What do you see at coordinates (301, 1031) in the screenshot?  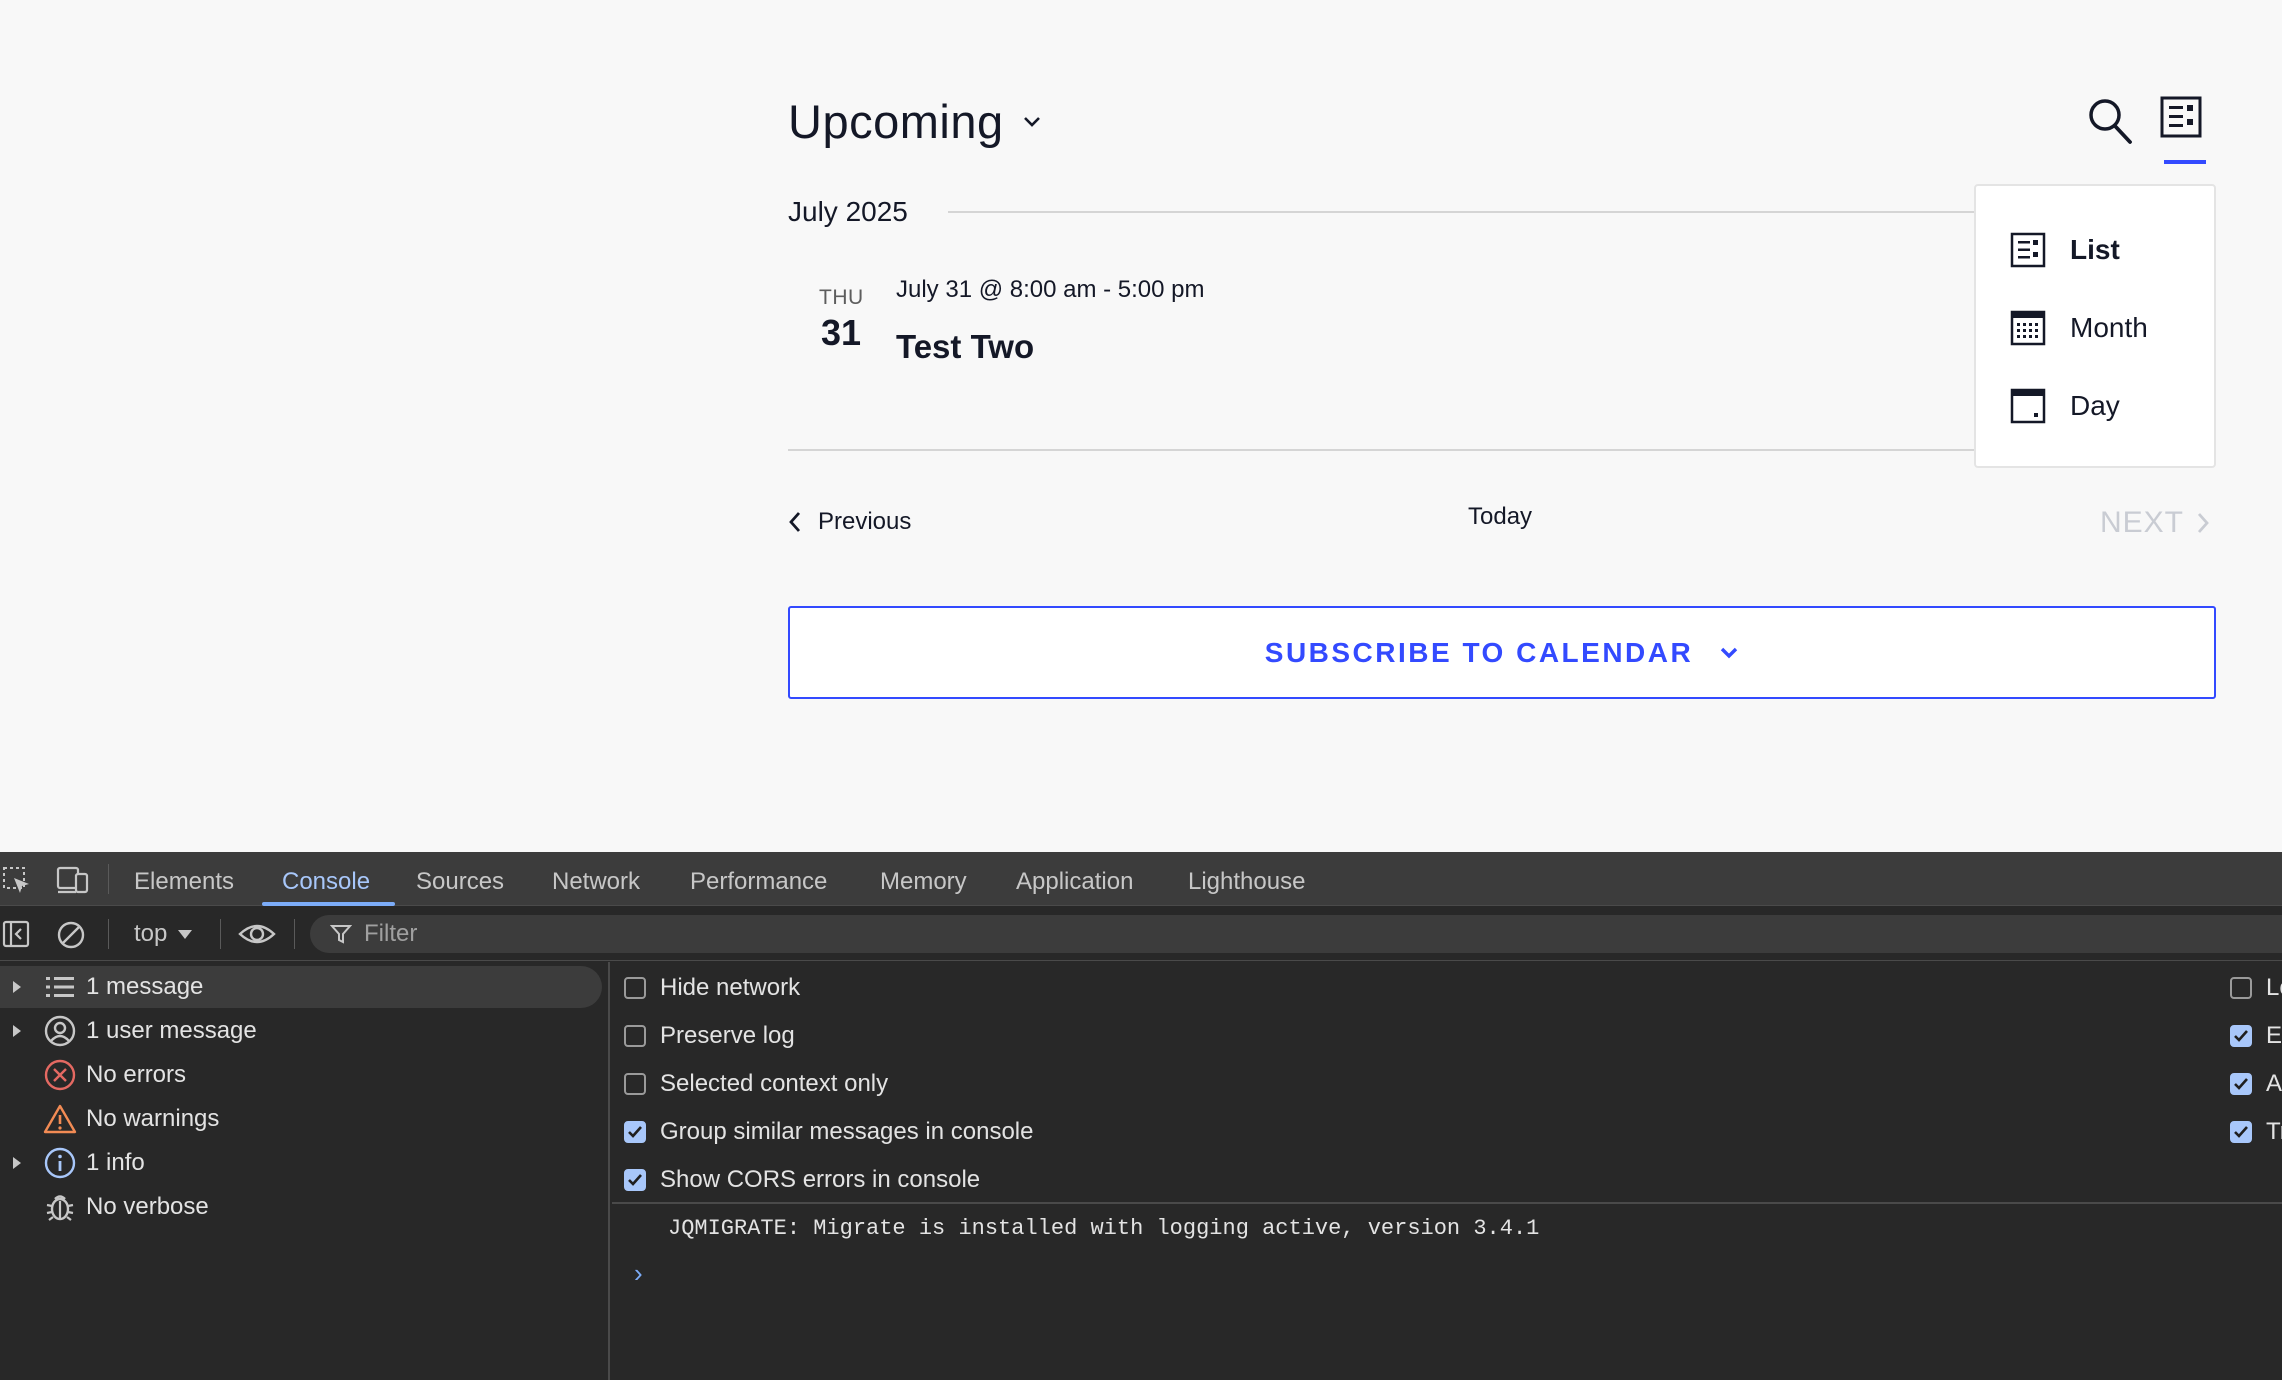 I see `sidebar-item-user-messages: 1 user message` at bounding box center [301, 1031].